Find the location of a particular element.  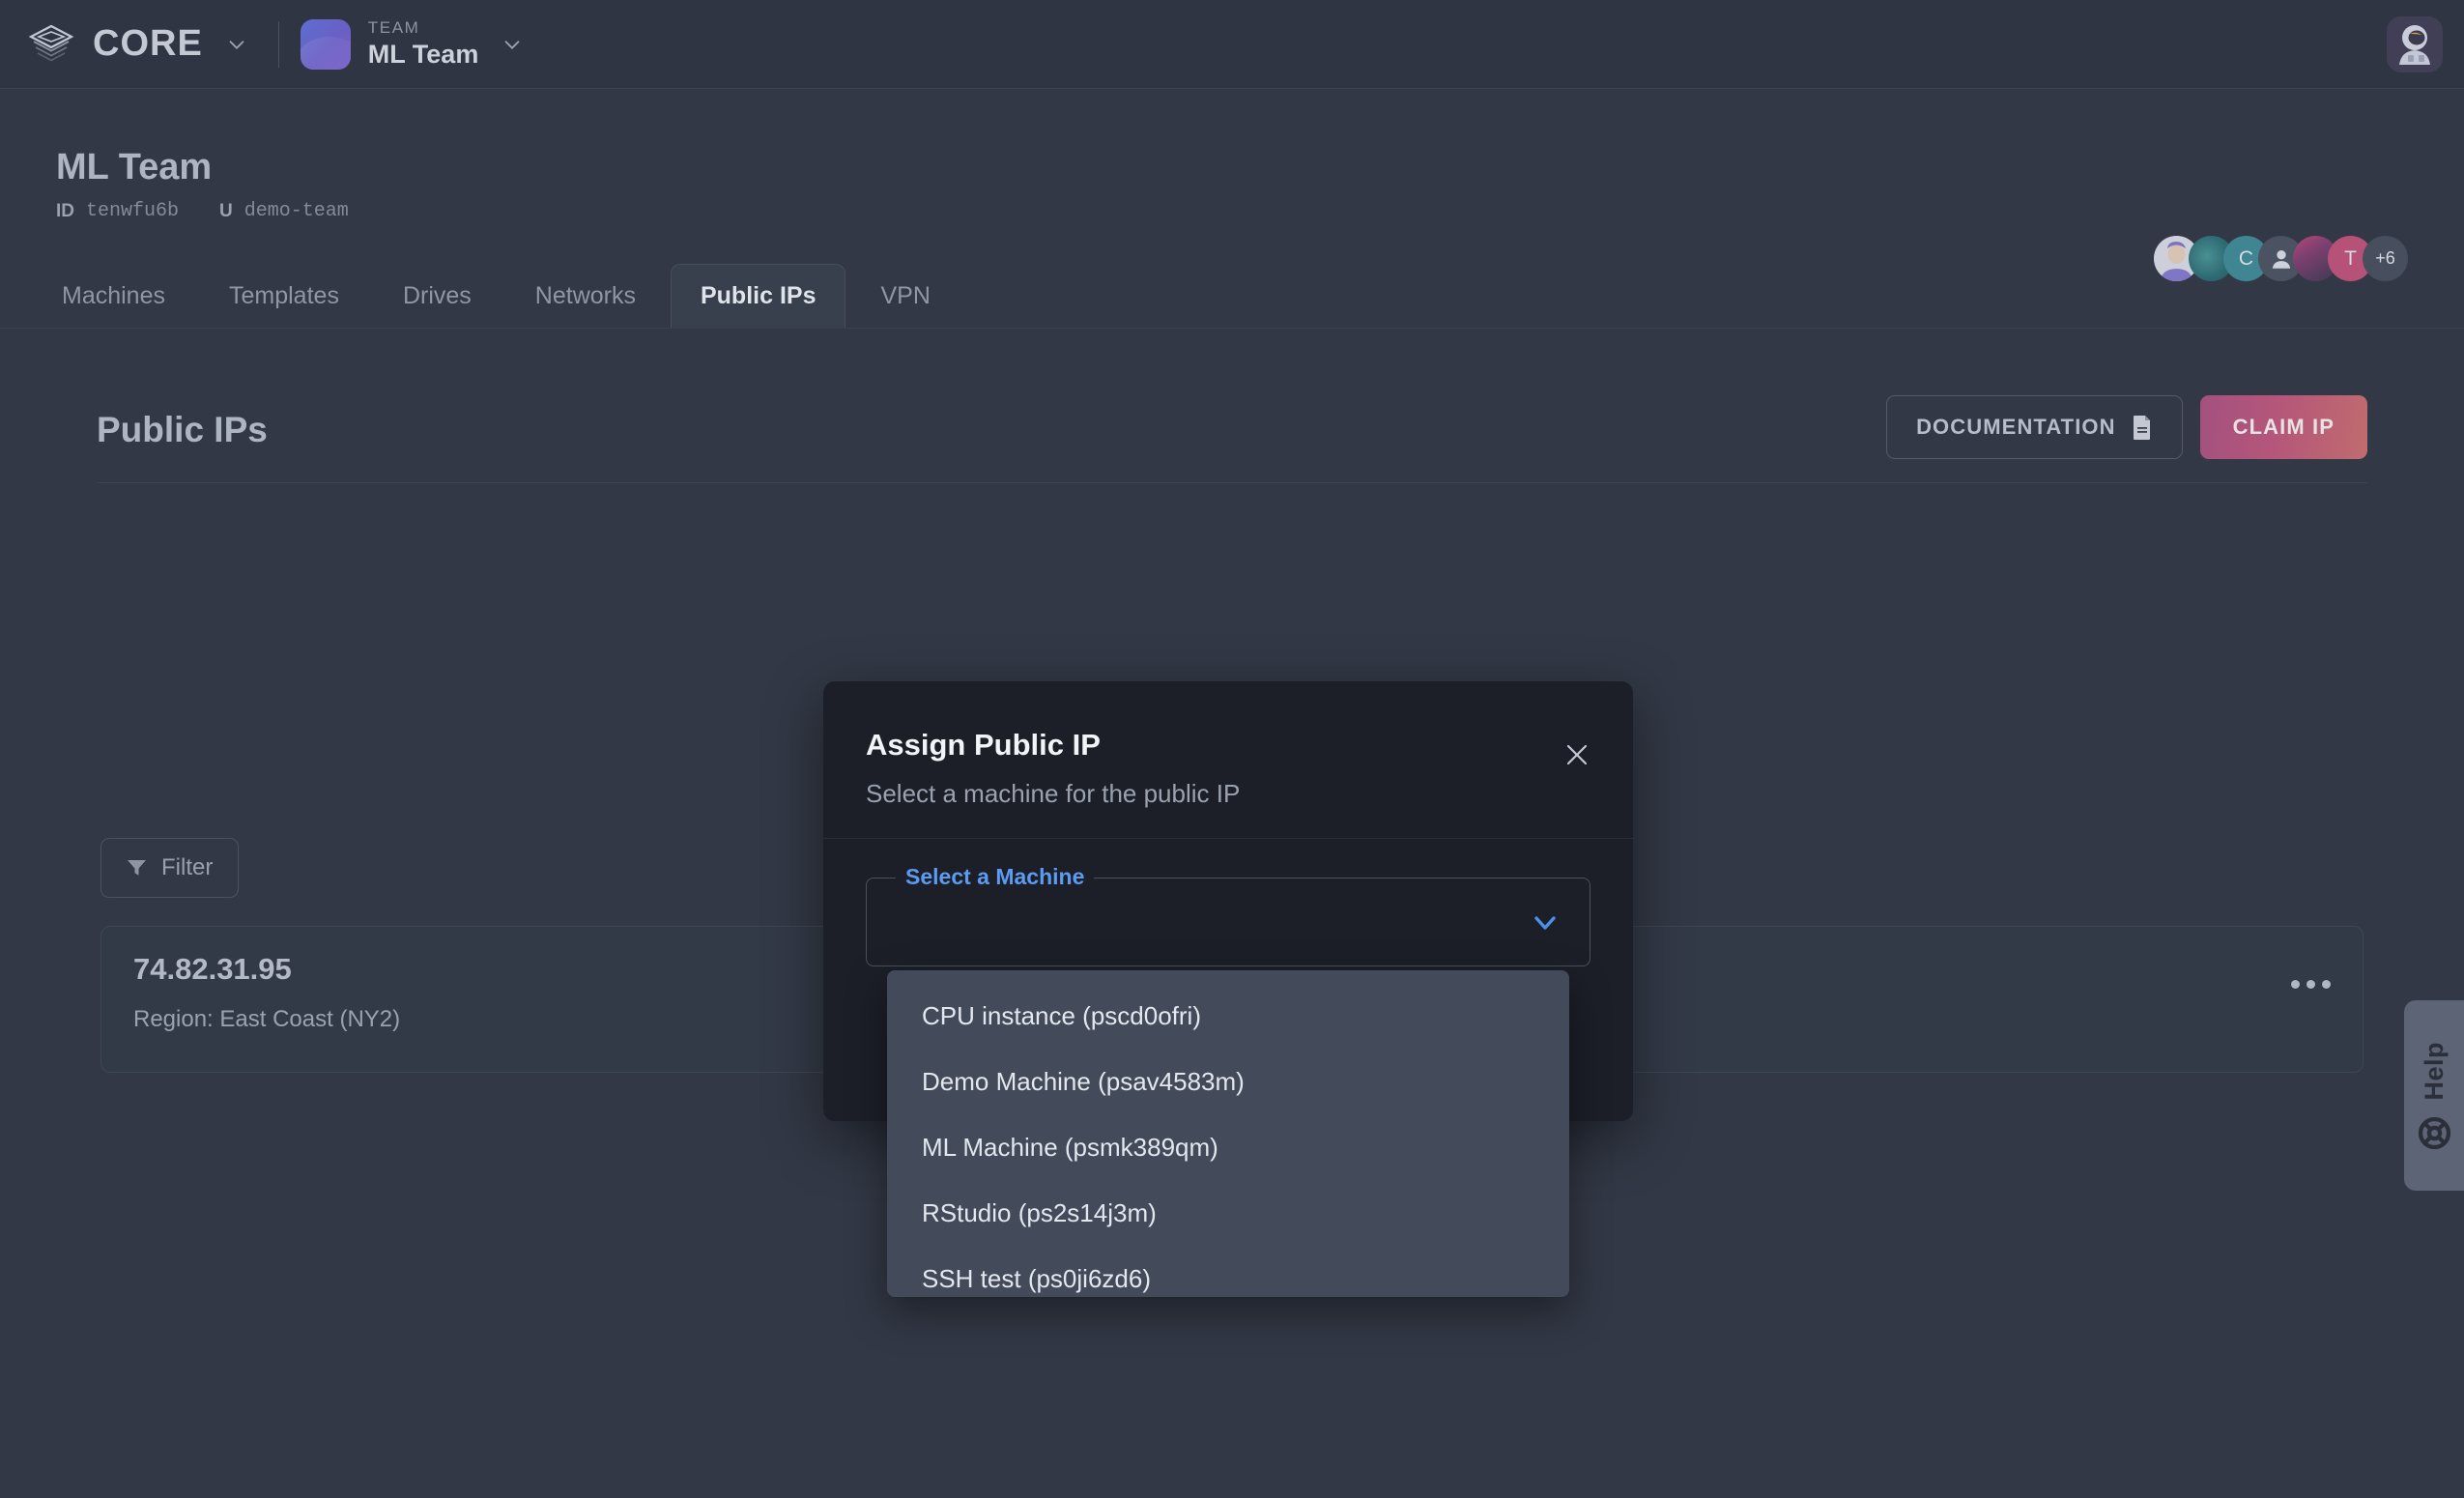

team-logo-icon is located at coordinates (325, 44).